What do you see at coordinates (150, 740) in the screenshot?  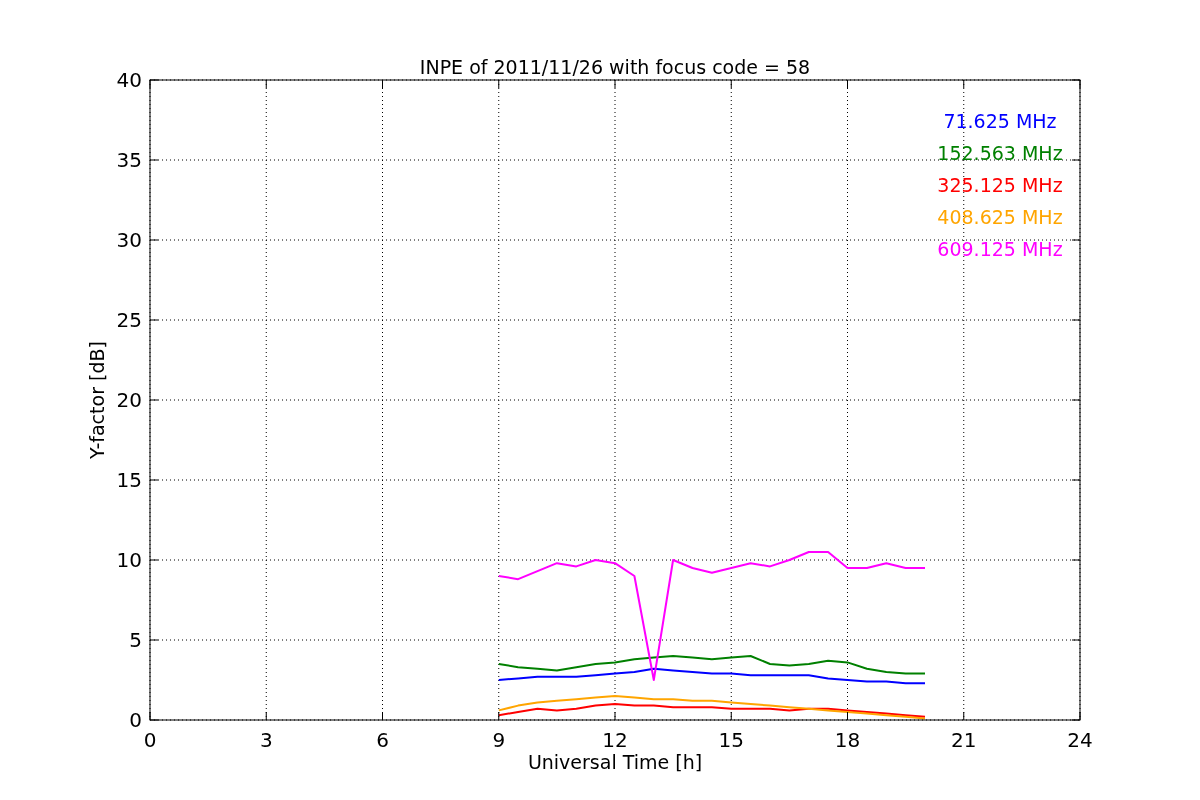 I see `x-tick-label: 0` at bounding box center [150, 740].